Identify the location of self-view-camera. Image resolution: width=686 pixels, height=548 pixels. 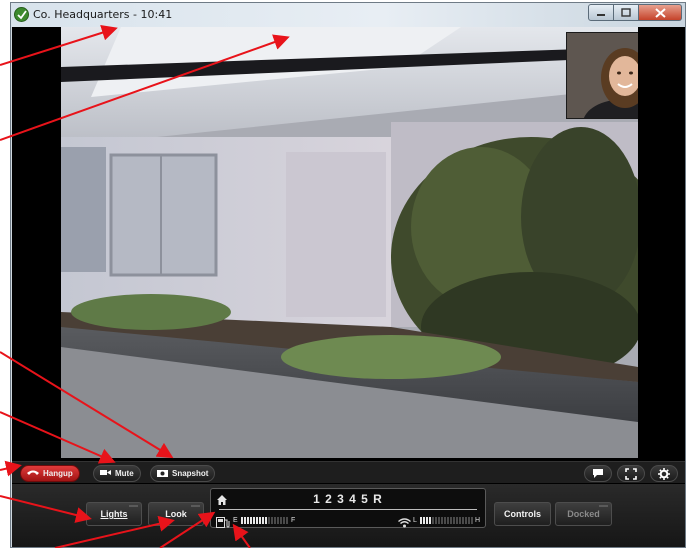
(602, 75).